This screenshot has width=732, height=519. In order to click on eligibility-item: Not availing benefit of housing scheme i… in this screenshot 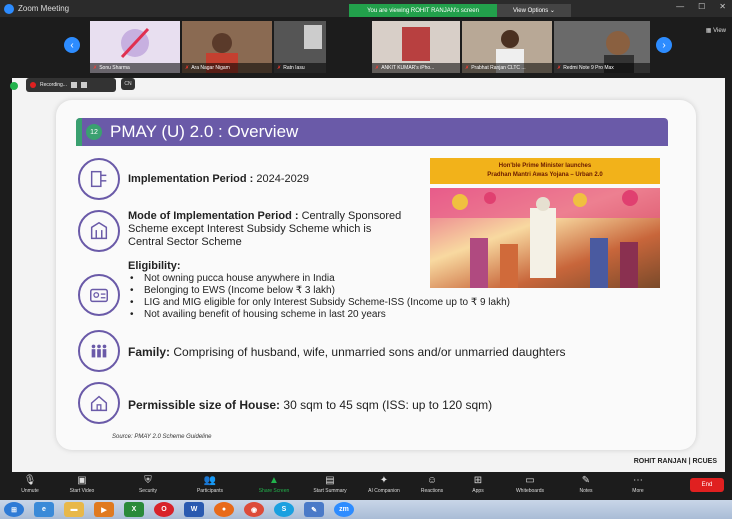, I will do `click(363, 315)`.